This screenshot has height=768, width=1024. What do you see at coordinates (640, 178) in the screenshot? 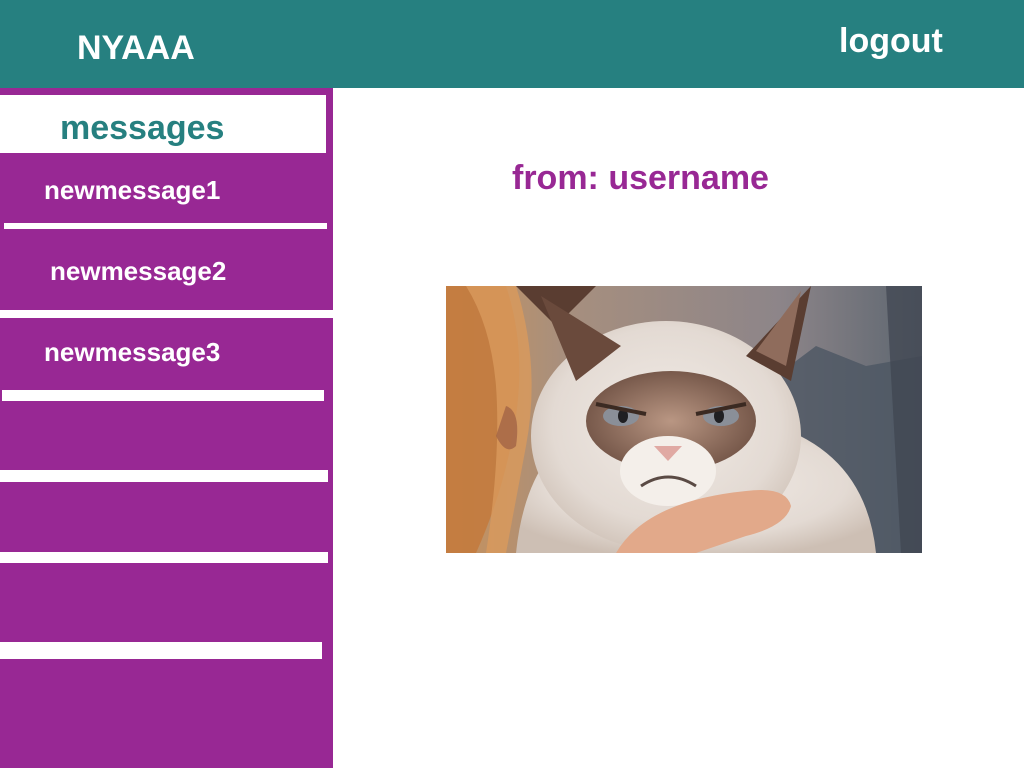
I see `message-from-line: from: username` at bounding box center [640, 178].